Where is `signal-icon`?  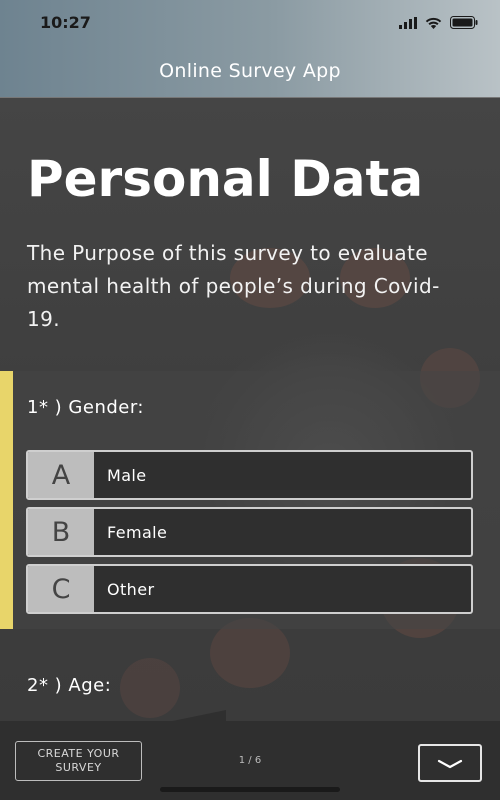 signal-icon is located at coordinates (408, 23).